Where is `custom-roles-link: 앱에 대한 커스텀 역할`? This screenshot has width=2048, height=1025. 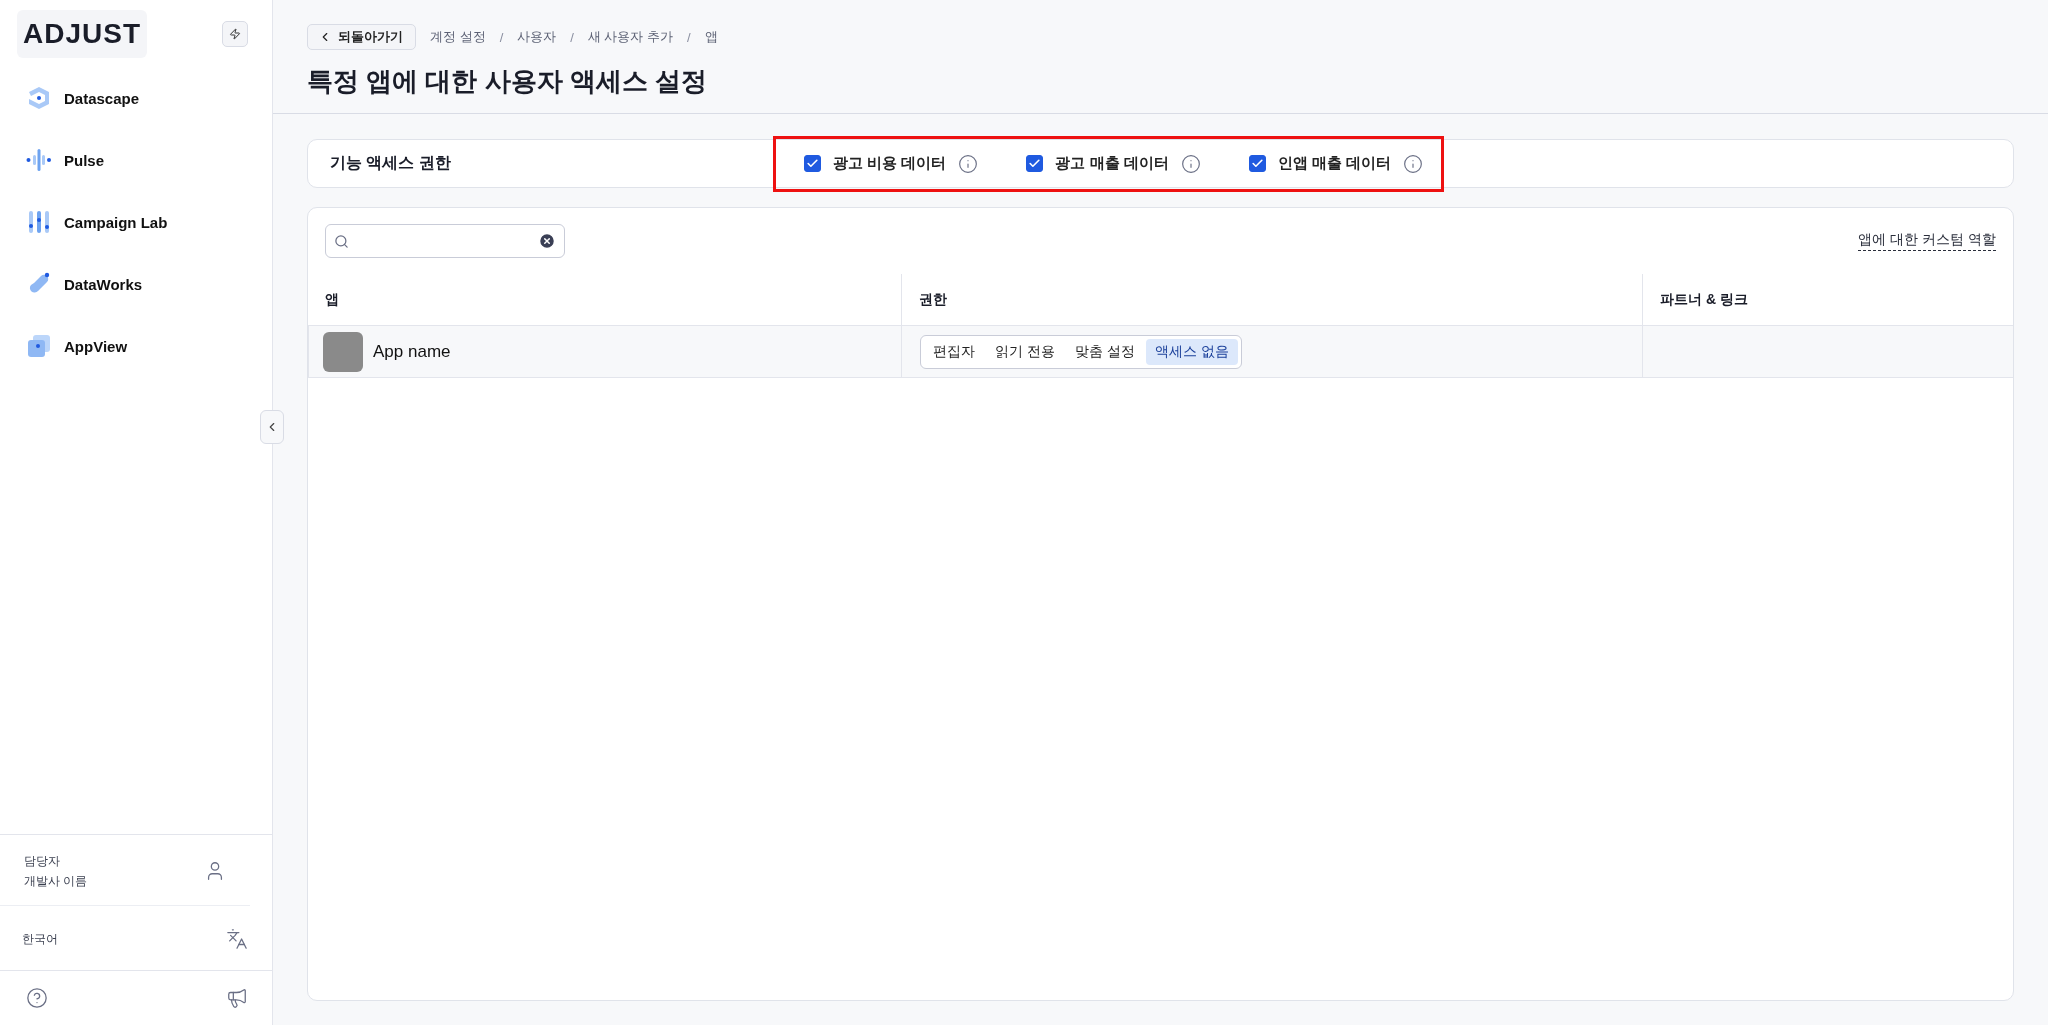
custom-roles-link: 앱에 대한 커스텀 역할 is located at coordinates (1927, 241).